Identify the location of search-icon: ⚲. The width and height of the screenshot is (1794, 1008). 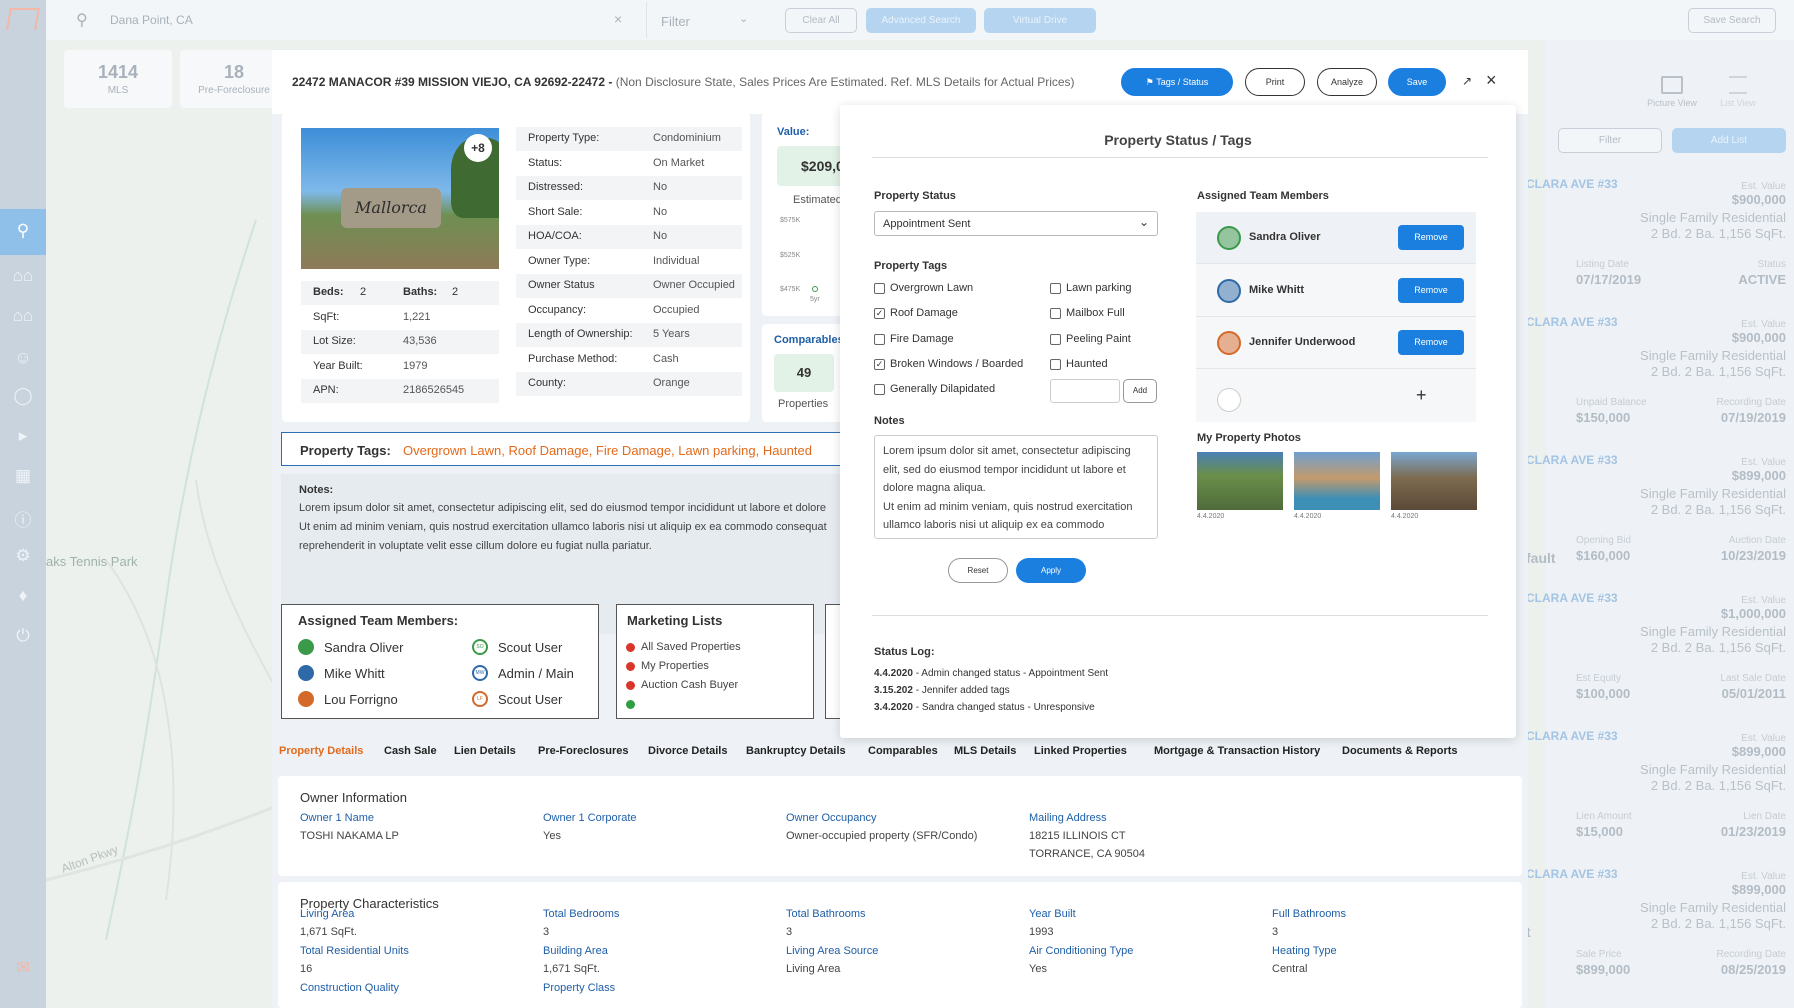
(23, 231).